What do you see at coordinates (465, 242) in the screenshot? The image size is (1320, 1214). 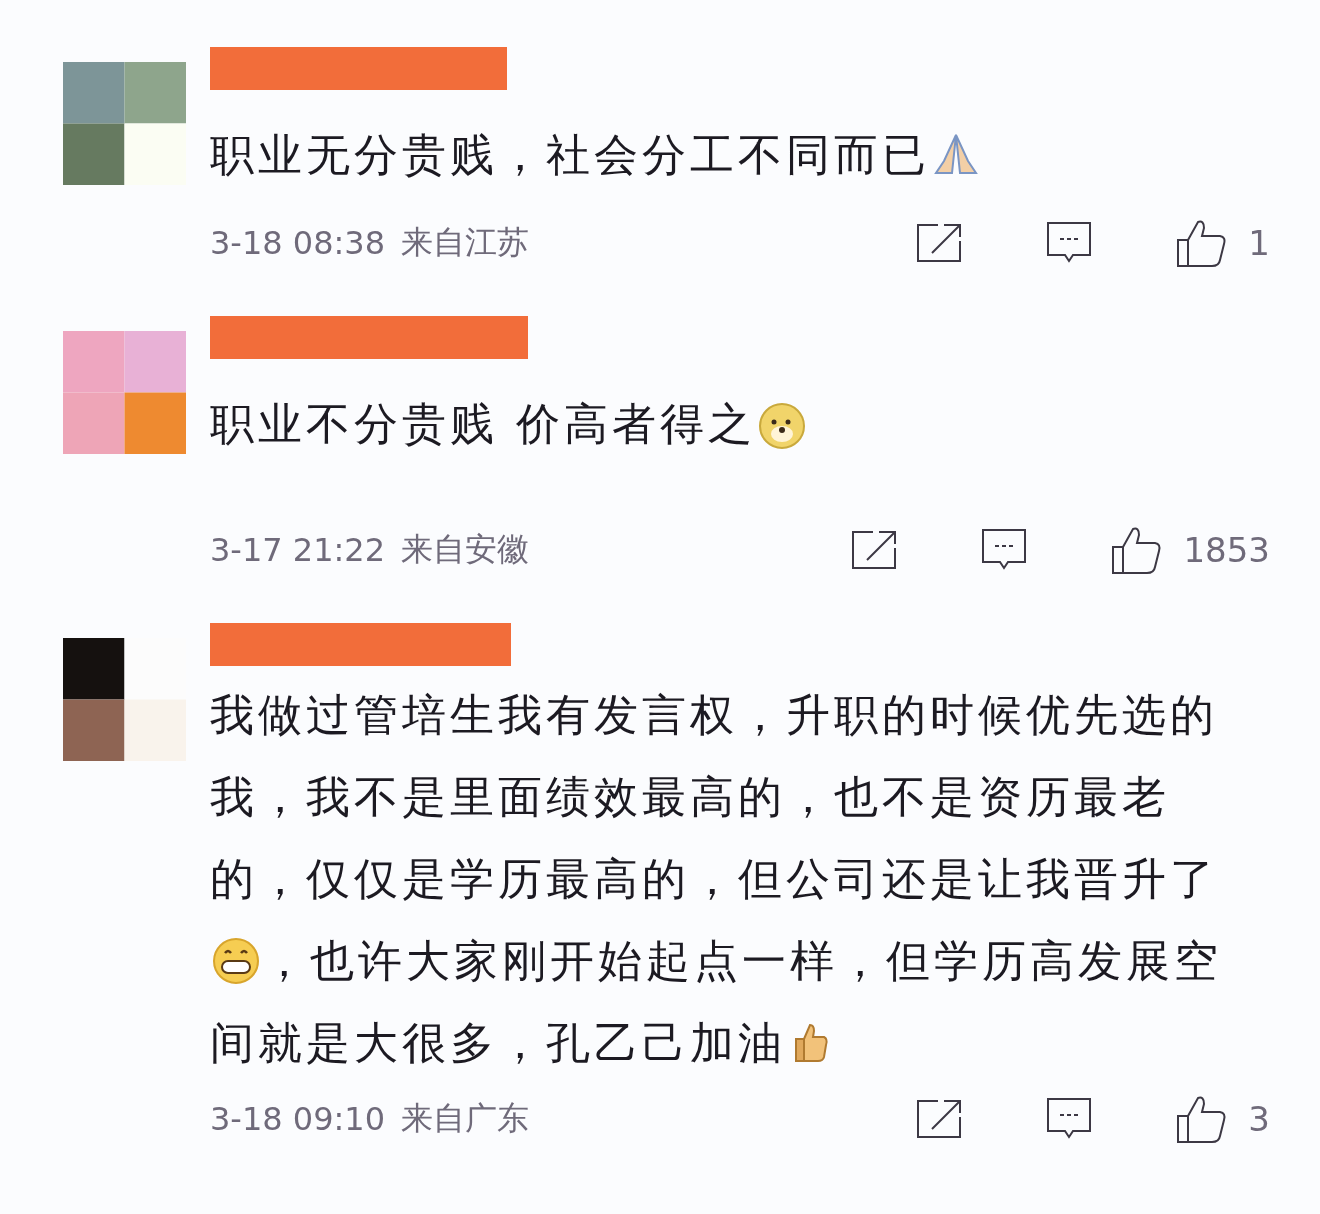 I see `comment-location: 来自江苏` at bounding box center [465, 242].